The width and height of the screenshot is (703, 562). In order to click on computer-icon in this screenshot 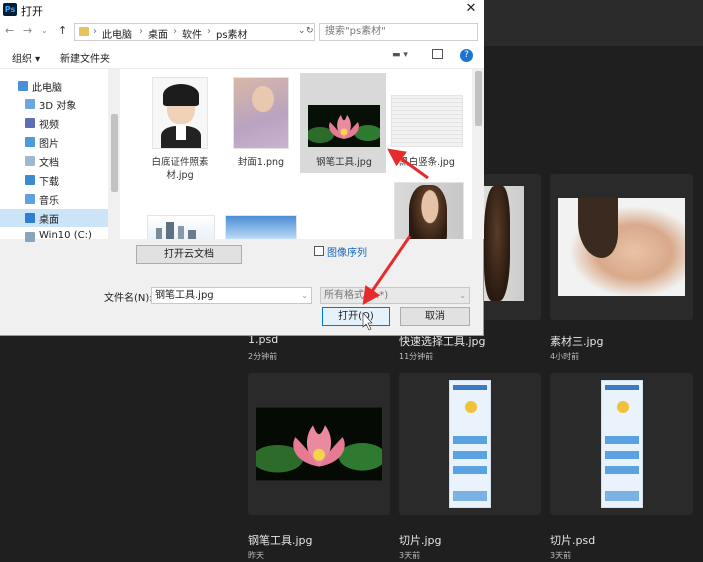, I will do `click(23, 86)`.